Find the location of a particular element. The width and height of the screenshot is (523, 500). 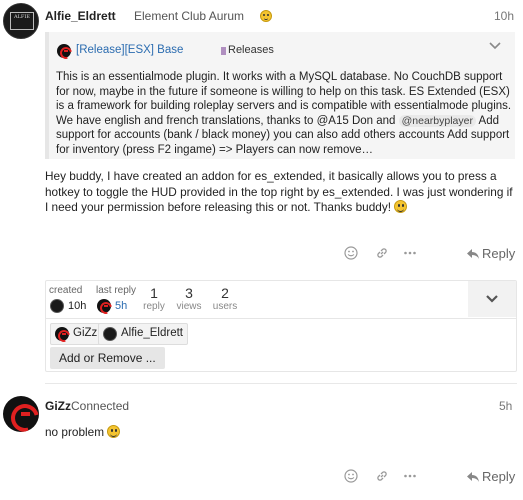

replies-count: 1 is located at coordinates (154, 293).